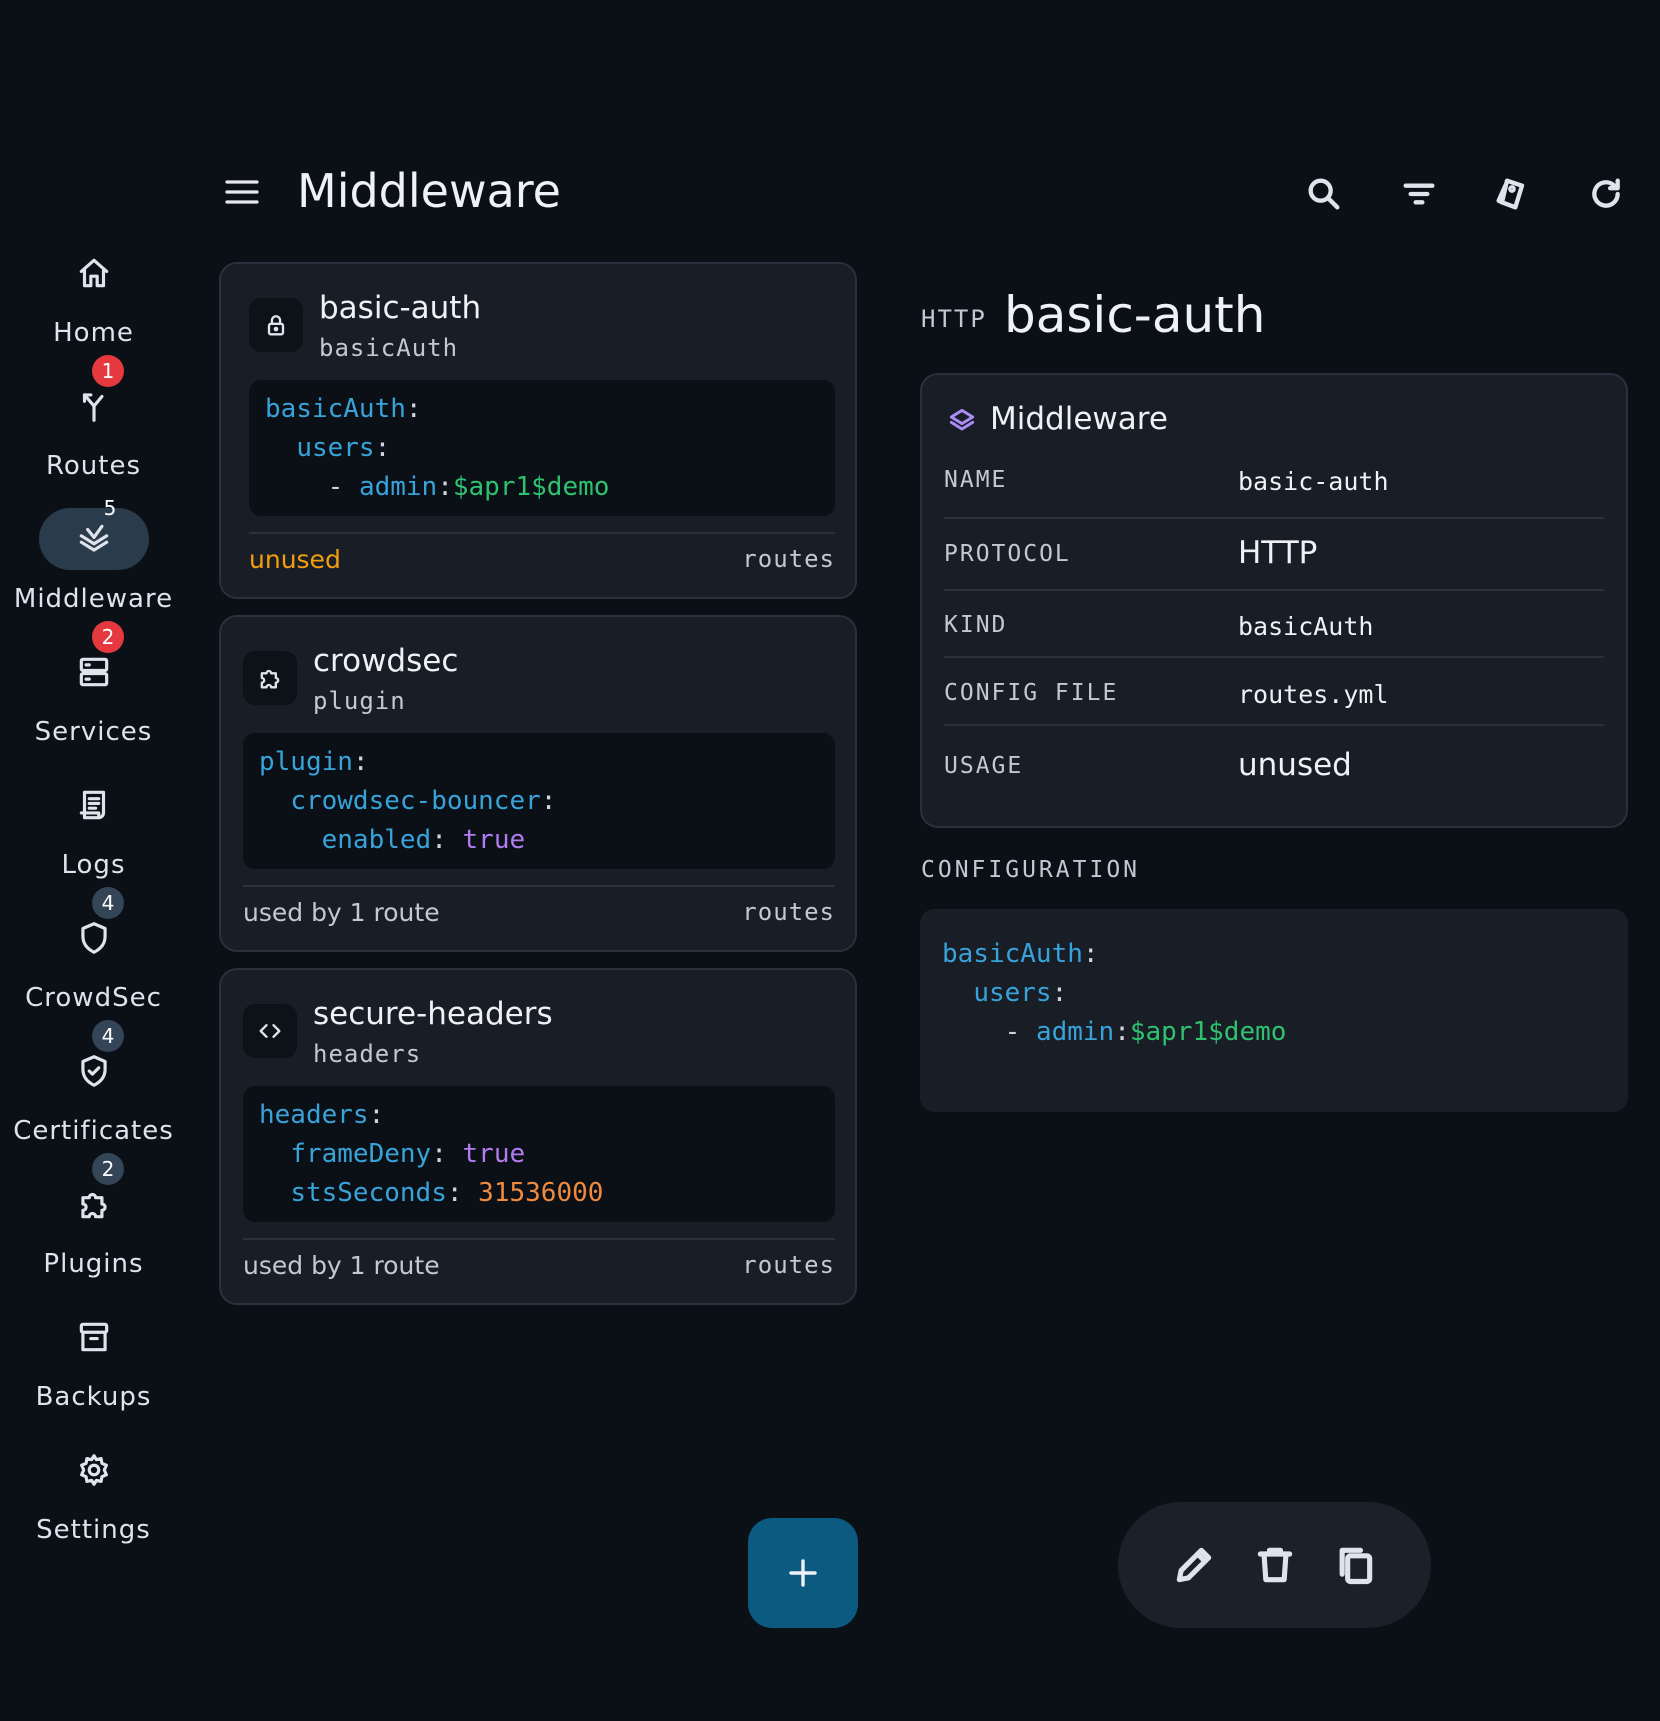  What do you see at coordinates (1606, 194) in the screenshot?
I see `refresh-button` at bounding box center [1606, 194].